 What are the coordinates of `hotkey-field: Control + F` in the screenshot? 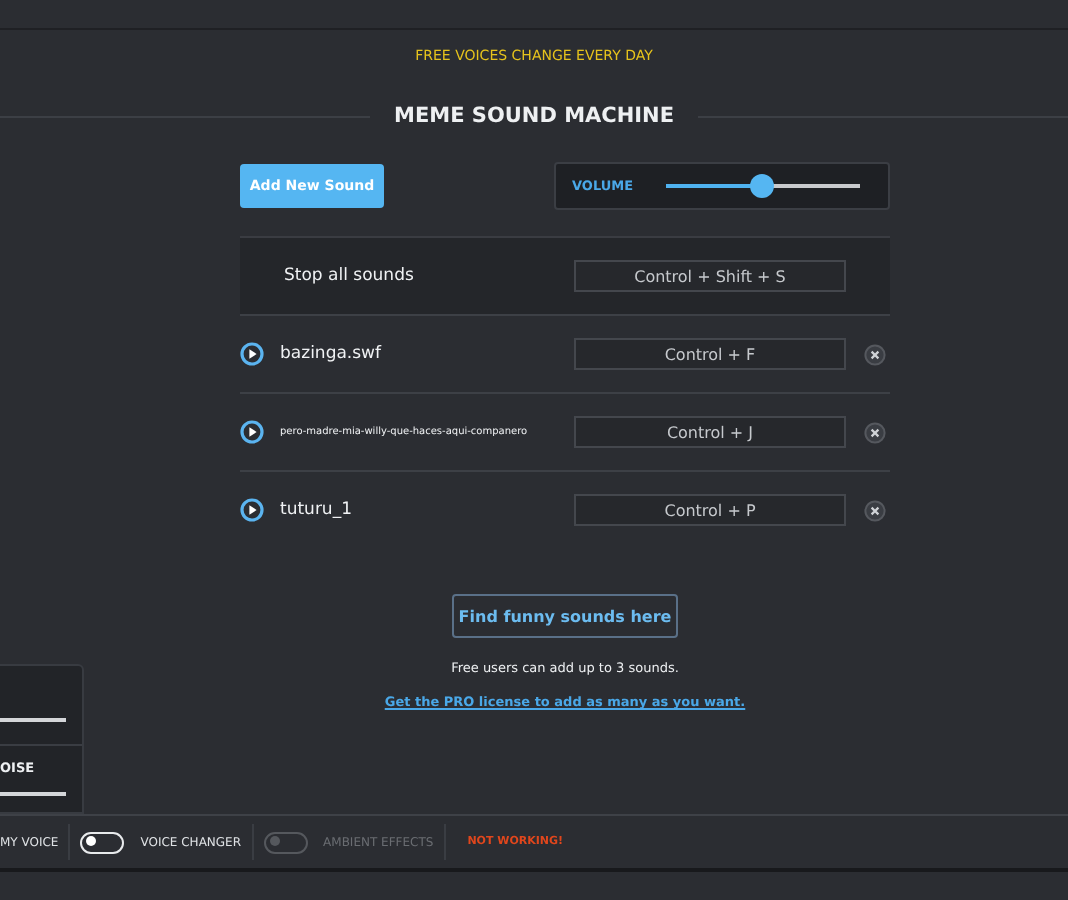 It's located at (710, 354).